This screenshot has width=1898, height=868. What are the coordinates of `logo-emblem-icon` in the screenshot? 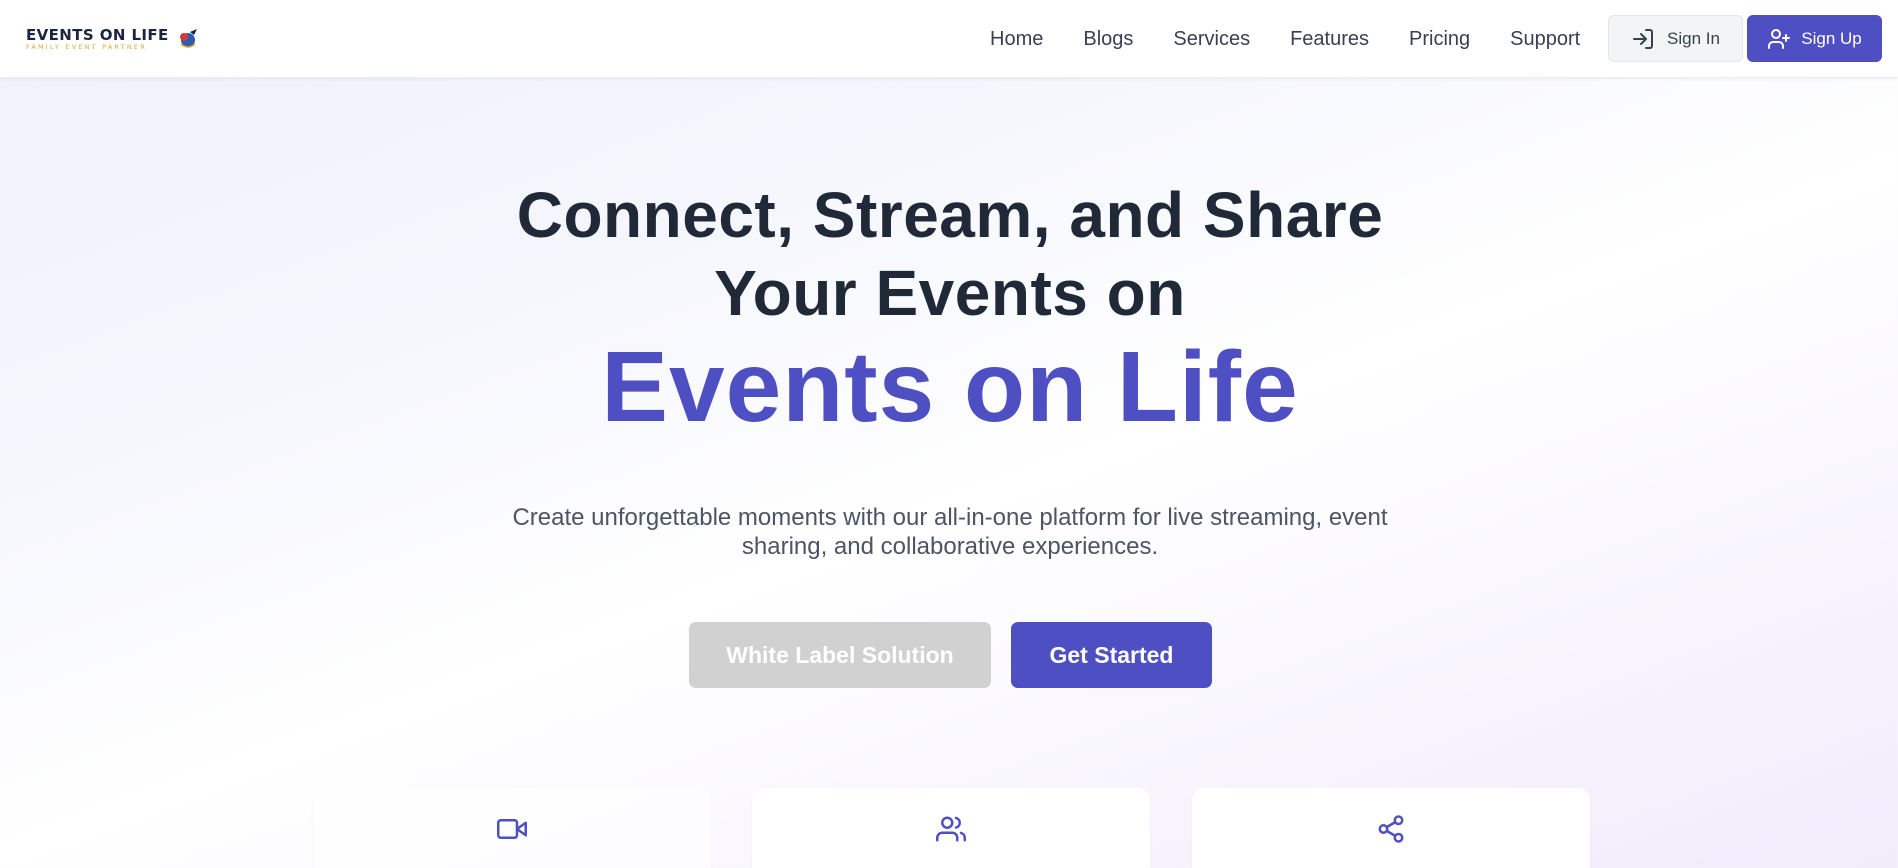 It's located at (188, 38).